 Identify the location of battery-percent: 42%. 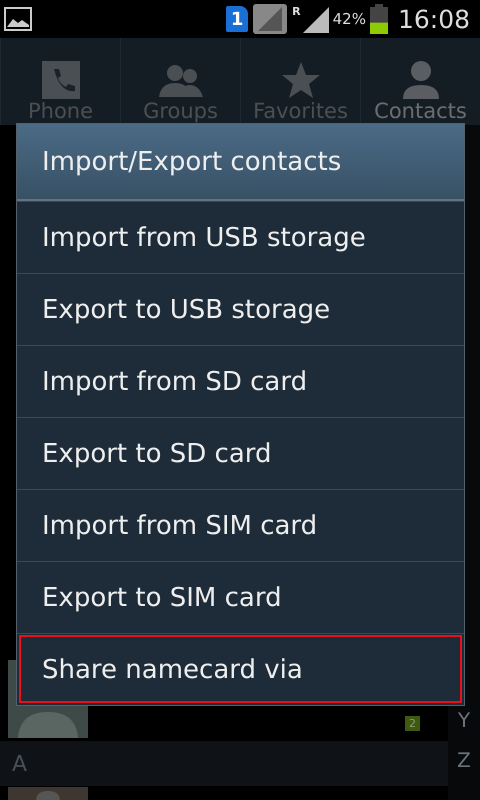
(349, 19).